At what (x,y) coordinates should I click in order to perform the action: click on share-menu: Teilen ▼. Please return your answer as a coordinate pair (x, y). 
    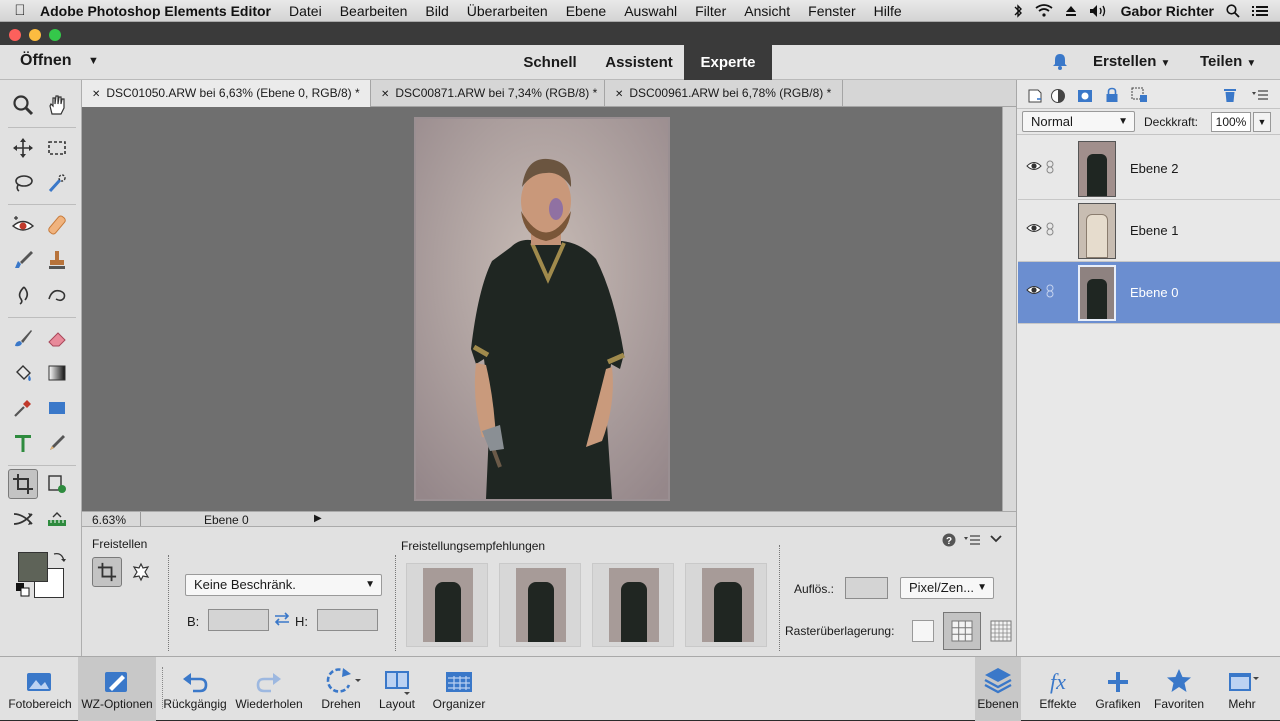
    Looking at the image, I should click on (1228, 61).